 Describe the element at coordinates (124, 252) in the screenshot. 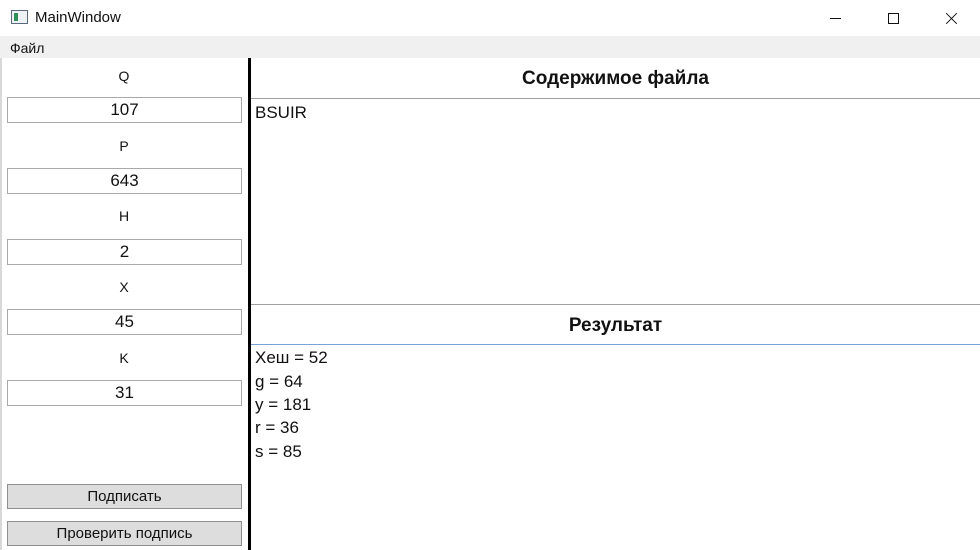

I see `h-input: 2` at that location.